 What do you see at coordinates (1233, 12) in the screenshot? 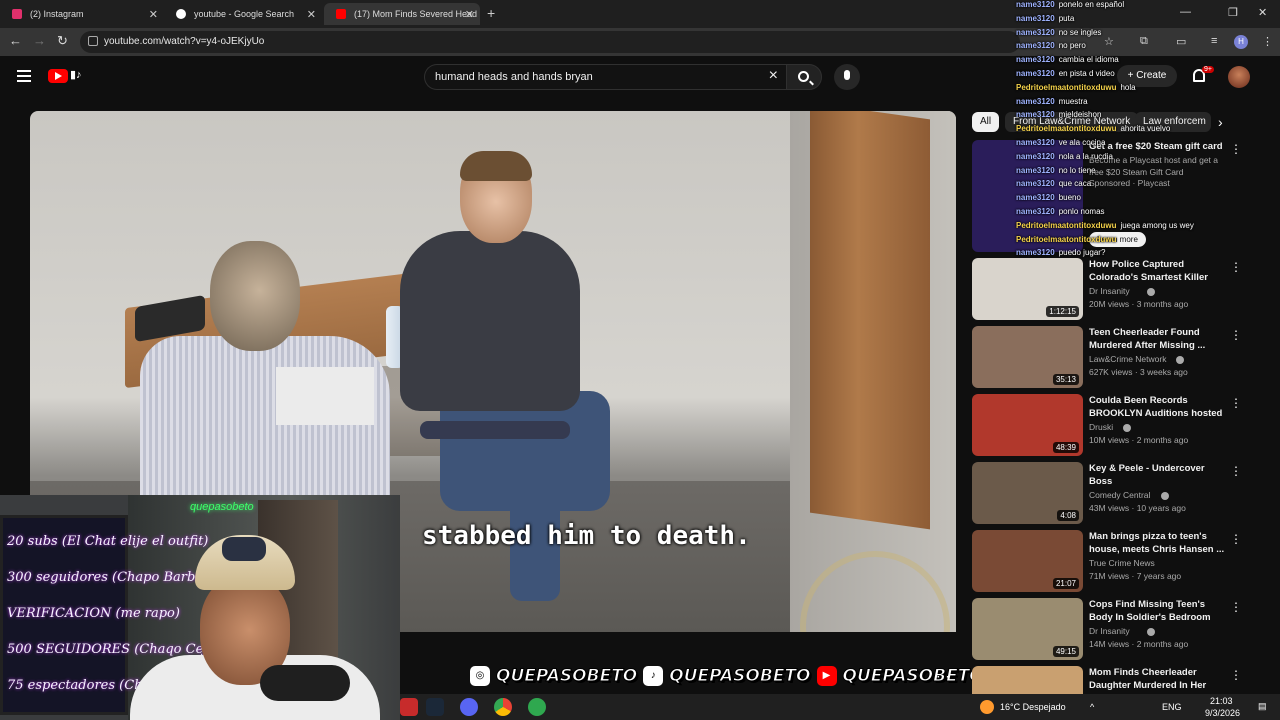
I see `restore-icon: ❐` at bounding box center [1233, 12].